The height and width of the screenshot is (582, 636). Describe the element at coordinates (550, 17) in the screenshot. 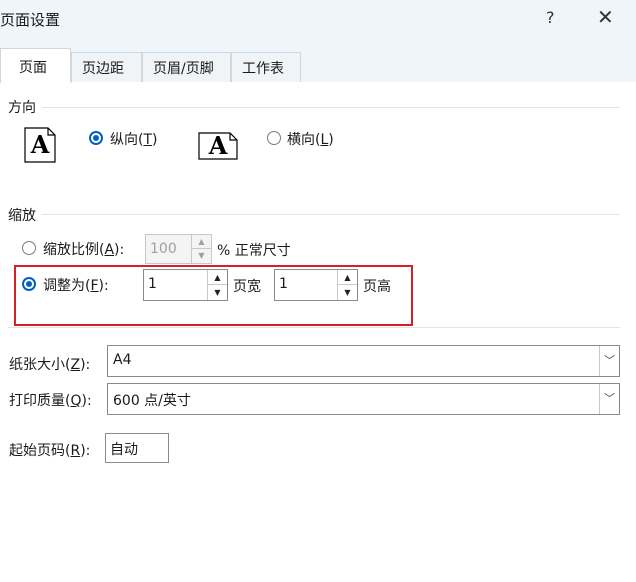

I see `help-button: ?` at that location.